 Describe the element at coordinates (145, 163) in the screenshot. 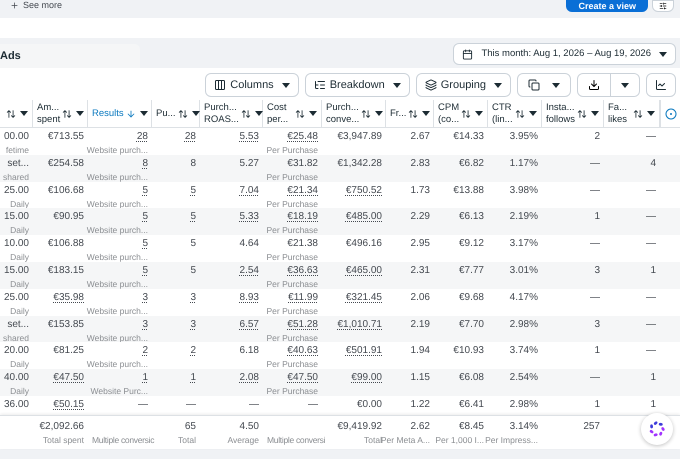

I see `table-cell: 8` at that location.